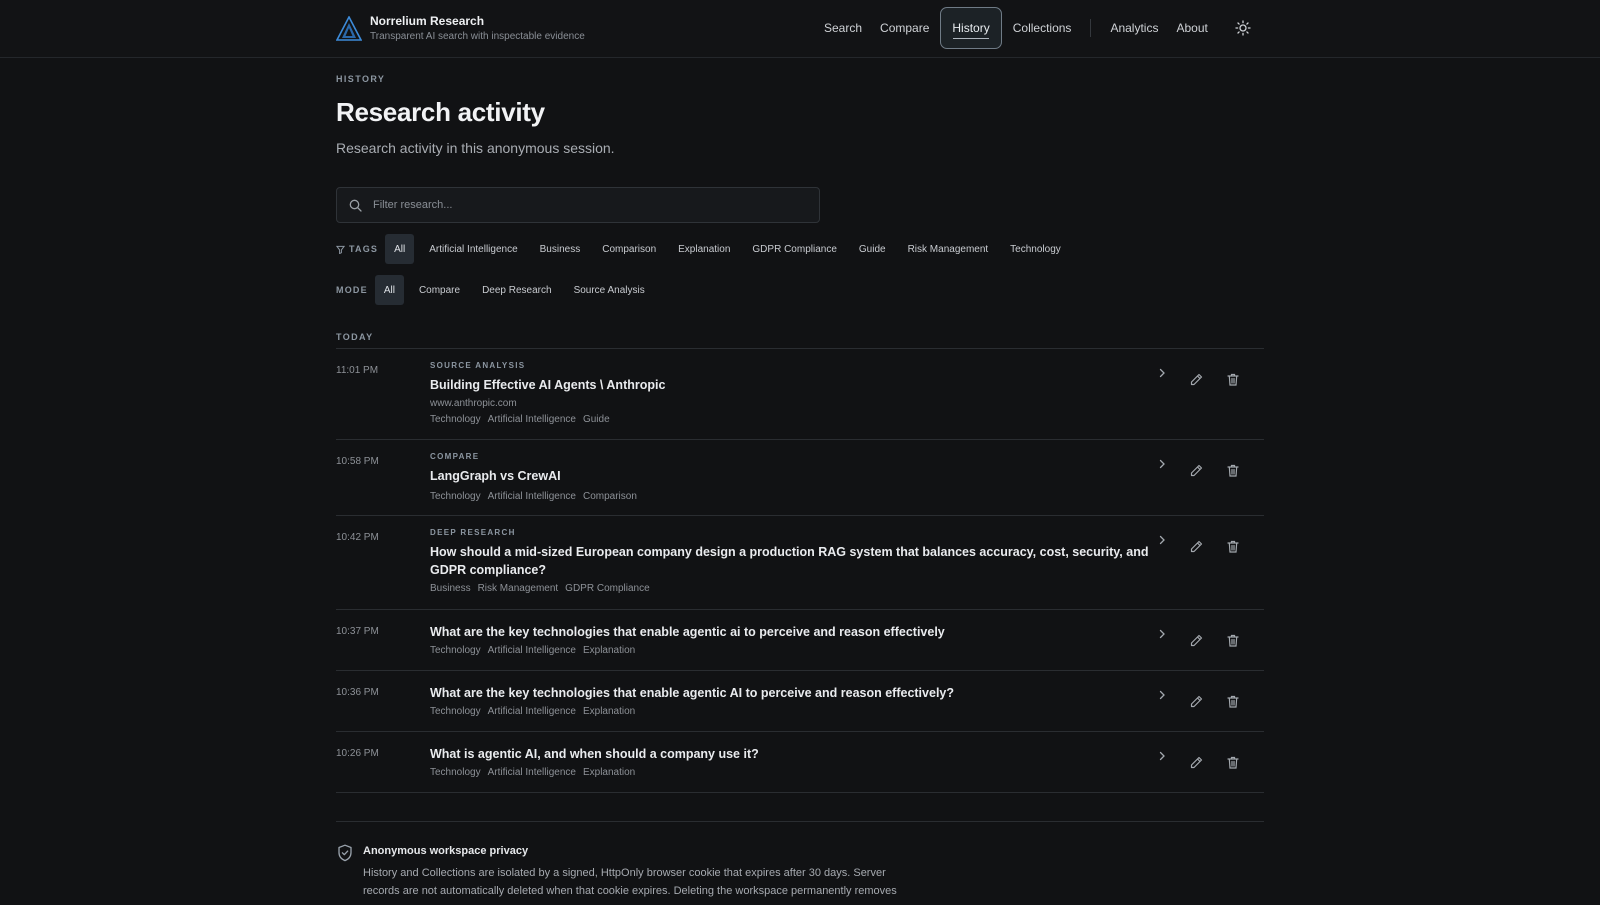 Image resolution: width=1600 pixels, height=905 pixels. I want to click on tag-chip-business: Business, so click(560, 249).